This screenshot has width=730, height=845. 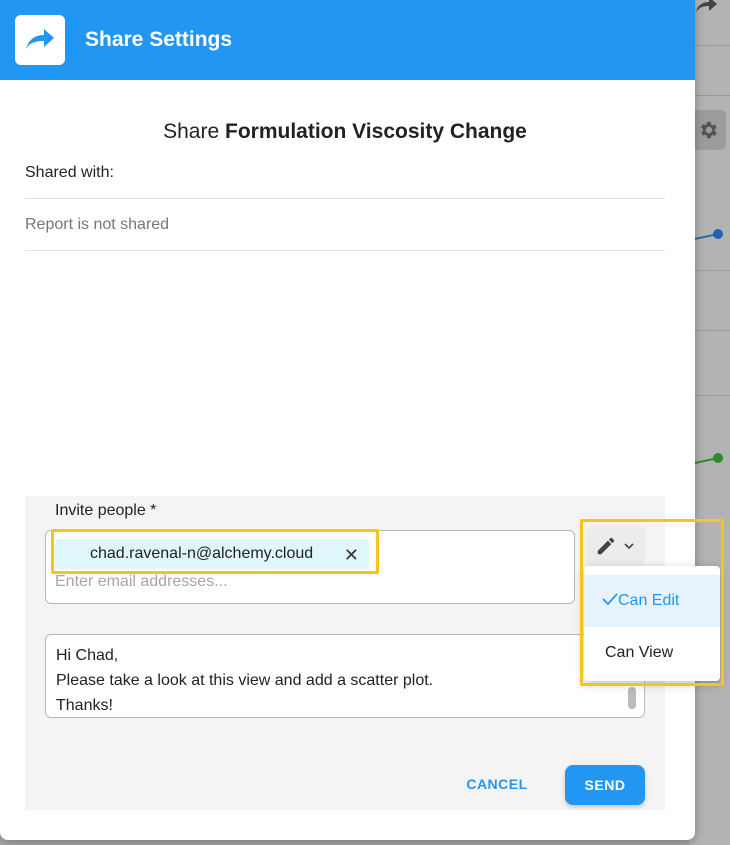 What do you see at coordinates (40, 40) in the screenshot?
I see `share-arrow-icon` at bounding box center [40, 40].